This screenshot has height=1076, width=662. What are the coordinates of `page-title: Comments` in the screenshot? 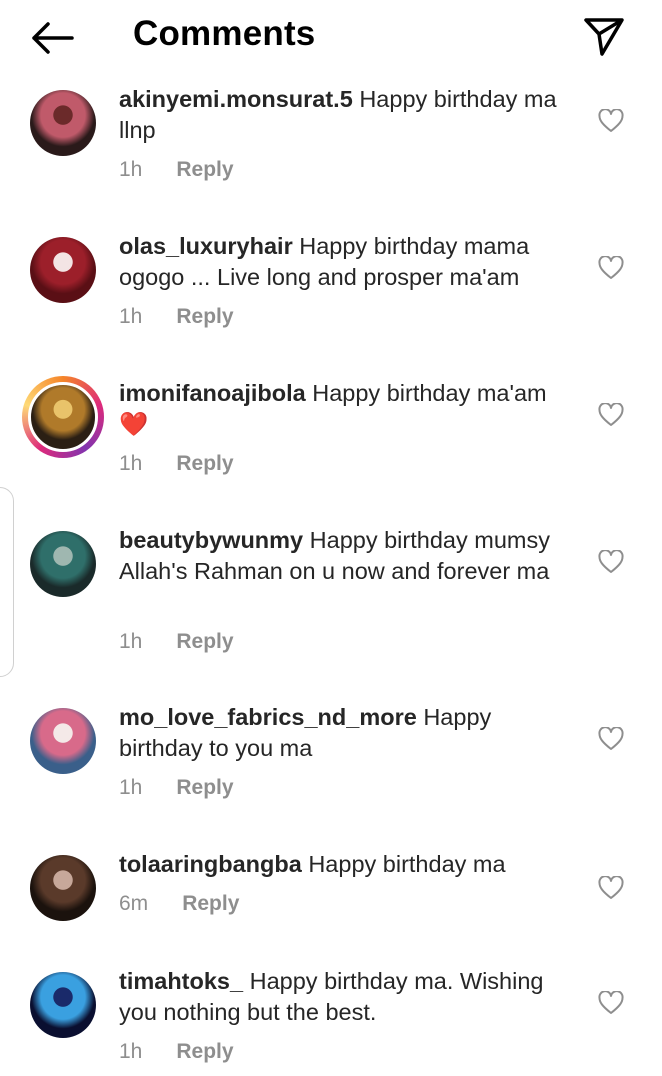 It's located at (224, 33).